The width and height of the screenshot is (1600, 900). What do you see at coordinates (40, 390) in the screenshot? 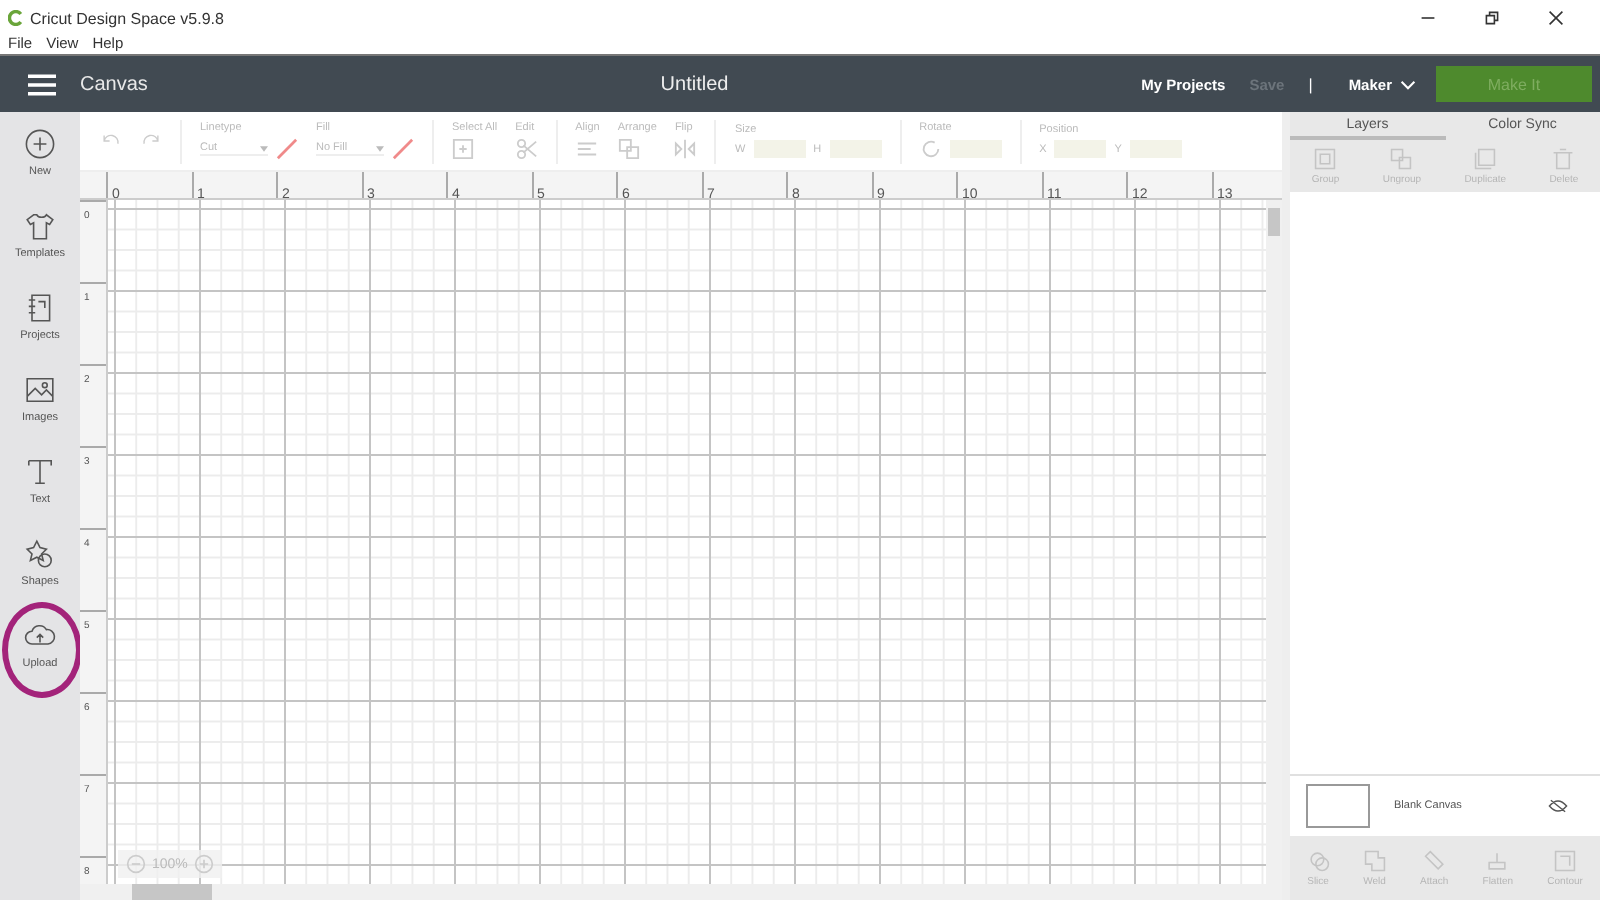
I see `image-icon` at bounding box center [40, 390].